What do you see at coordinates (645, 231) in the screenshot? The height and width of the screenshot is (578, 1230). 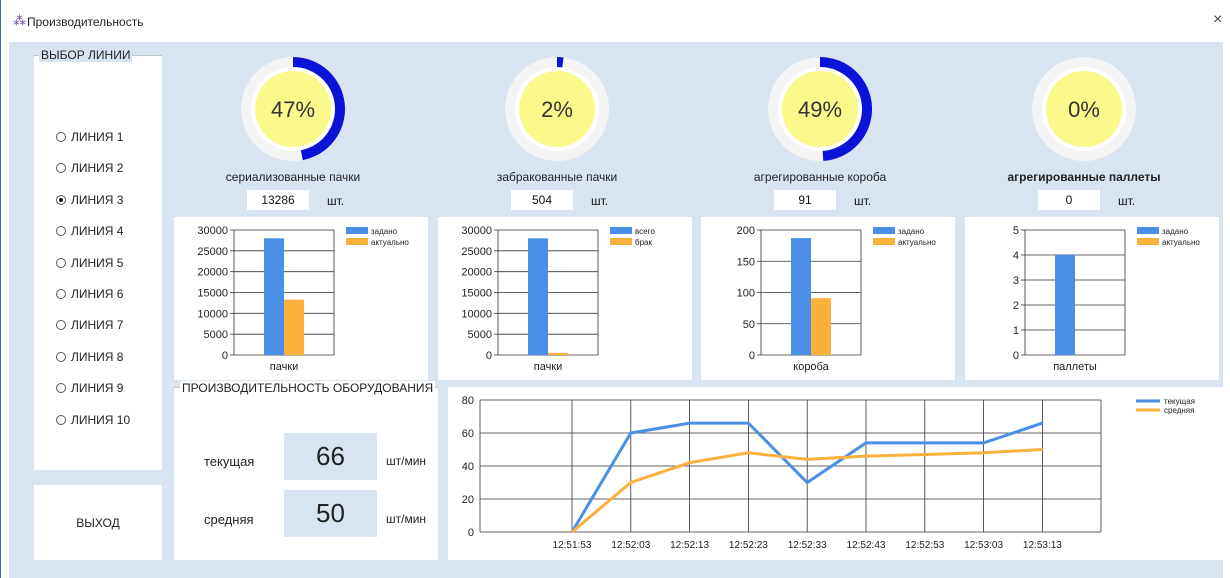 I see `legend-label: всего` at bounding box center [645, 231].